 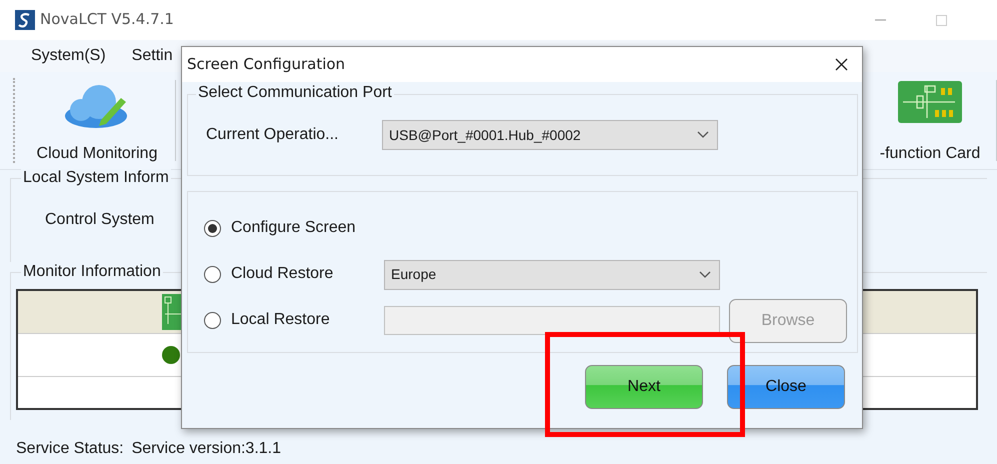 I want to click on circuit-board-icon, so click(x=930, y=102).